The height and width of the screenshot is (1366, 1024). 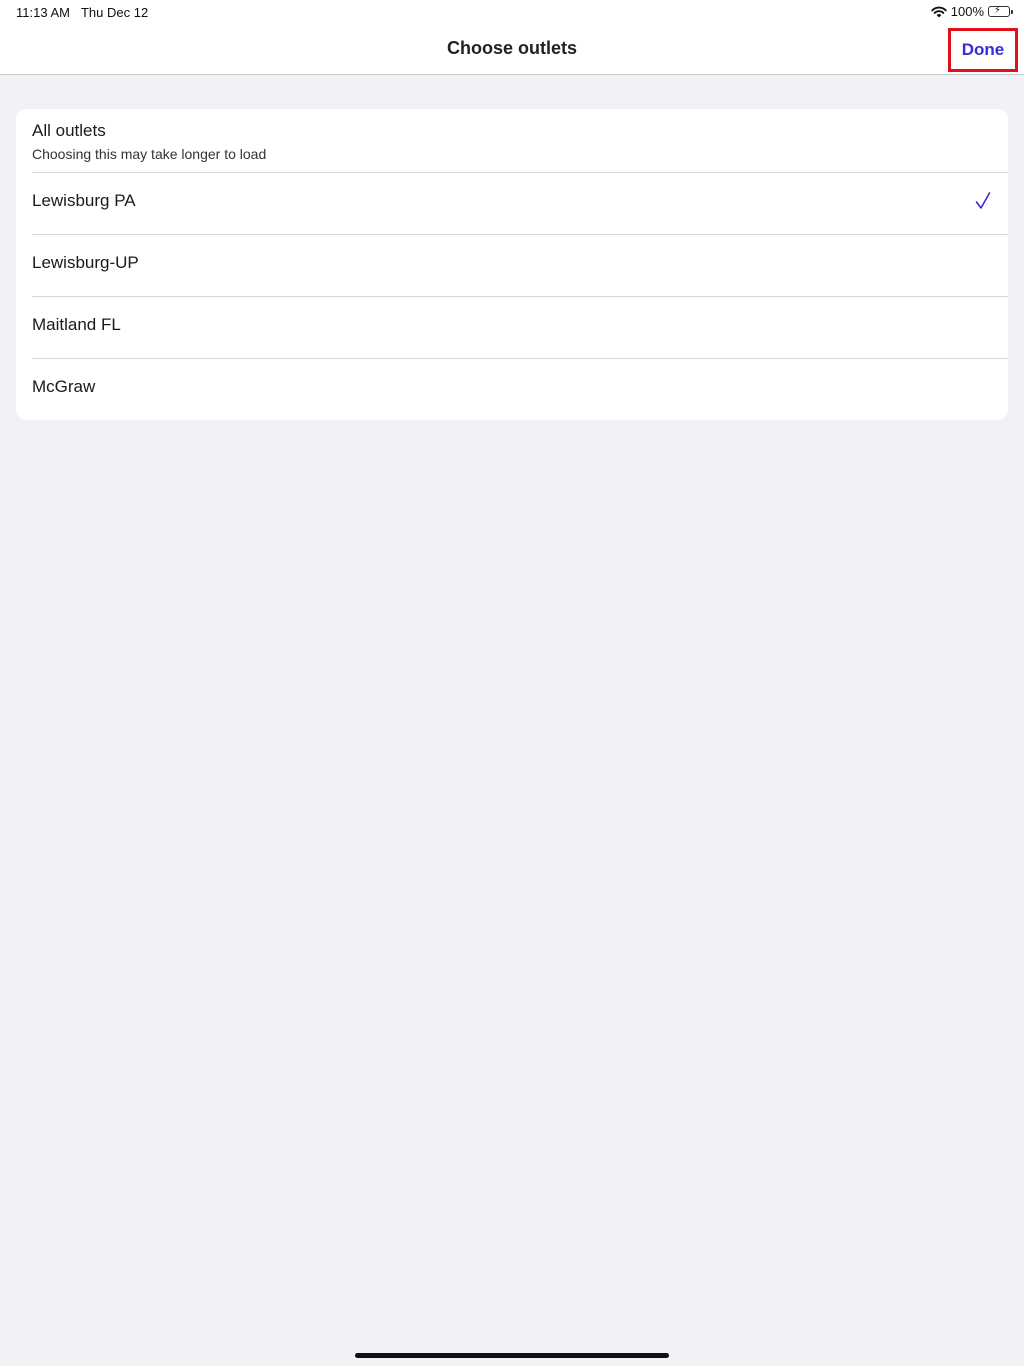 What do you see at coordinates (512, 203) in the screenshot?
I see `outlet-row: Lewisburg PA` at bounding box center [512, 203].